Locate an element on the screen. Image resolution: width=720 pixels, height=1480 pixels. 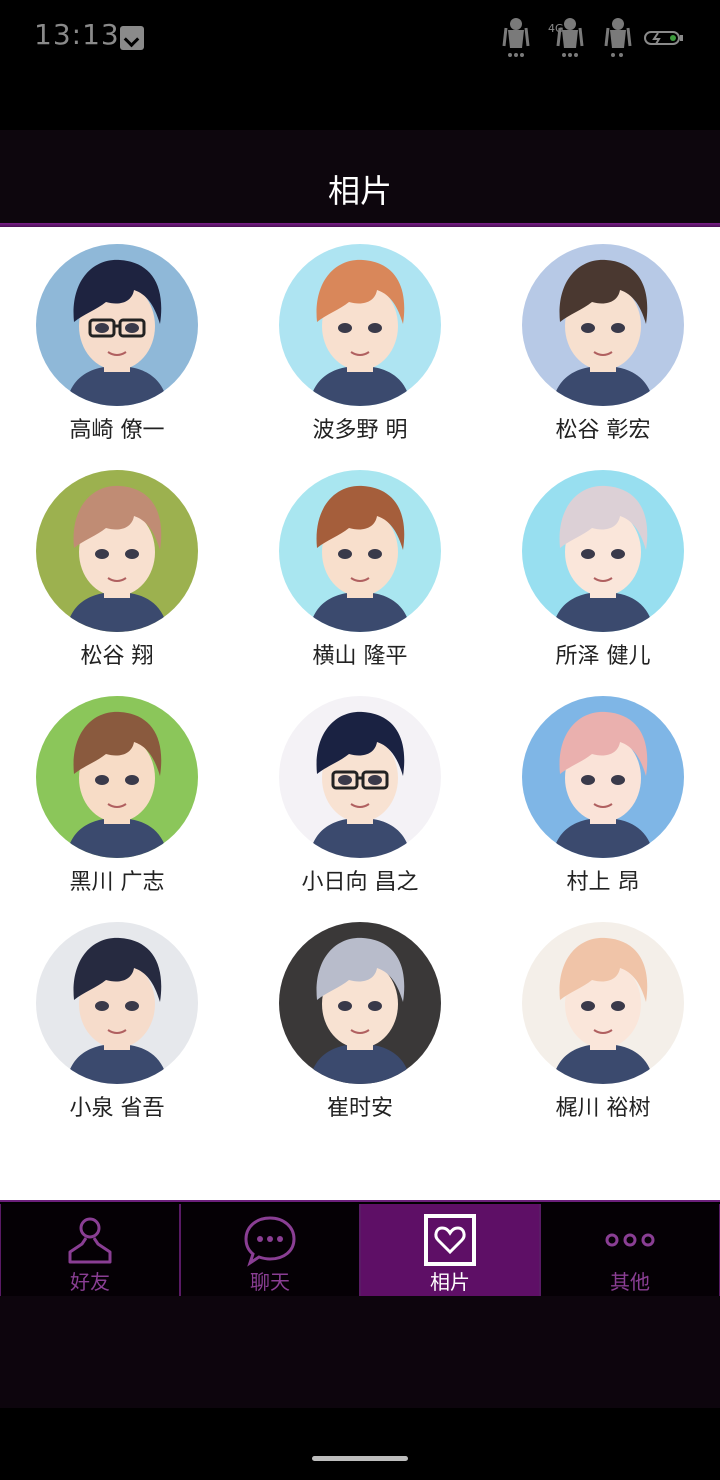
contact-name: 松谷 彰宏 is located at coordinates (603, 430).